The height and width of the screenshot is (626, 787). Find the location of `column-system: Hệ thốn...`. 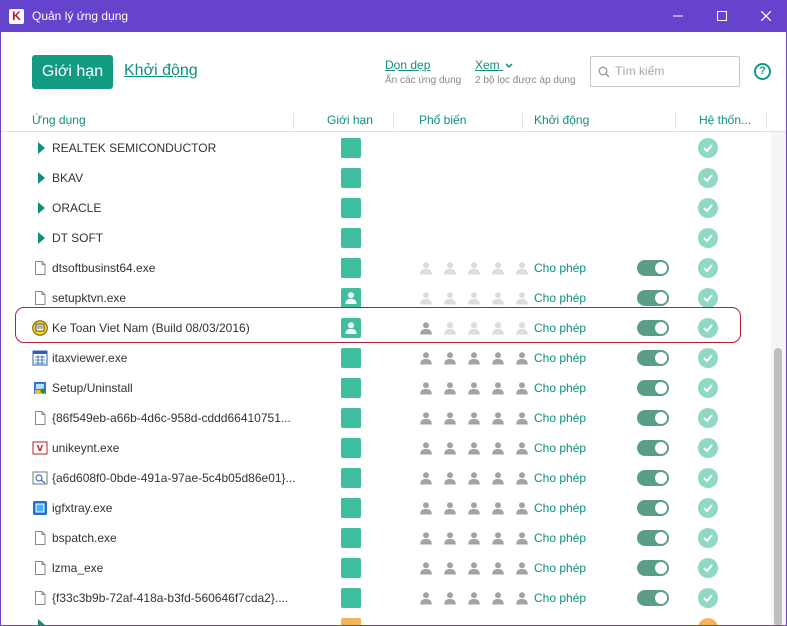

column-system: Hệ thốn... is located at coordinates (725, 120).